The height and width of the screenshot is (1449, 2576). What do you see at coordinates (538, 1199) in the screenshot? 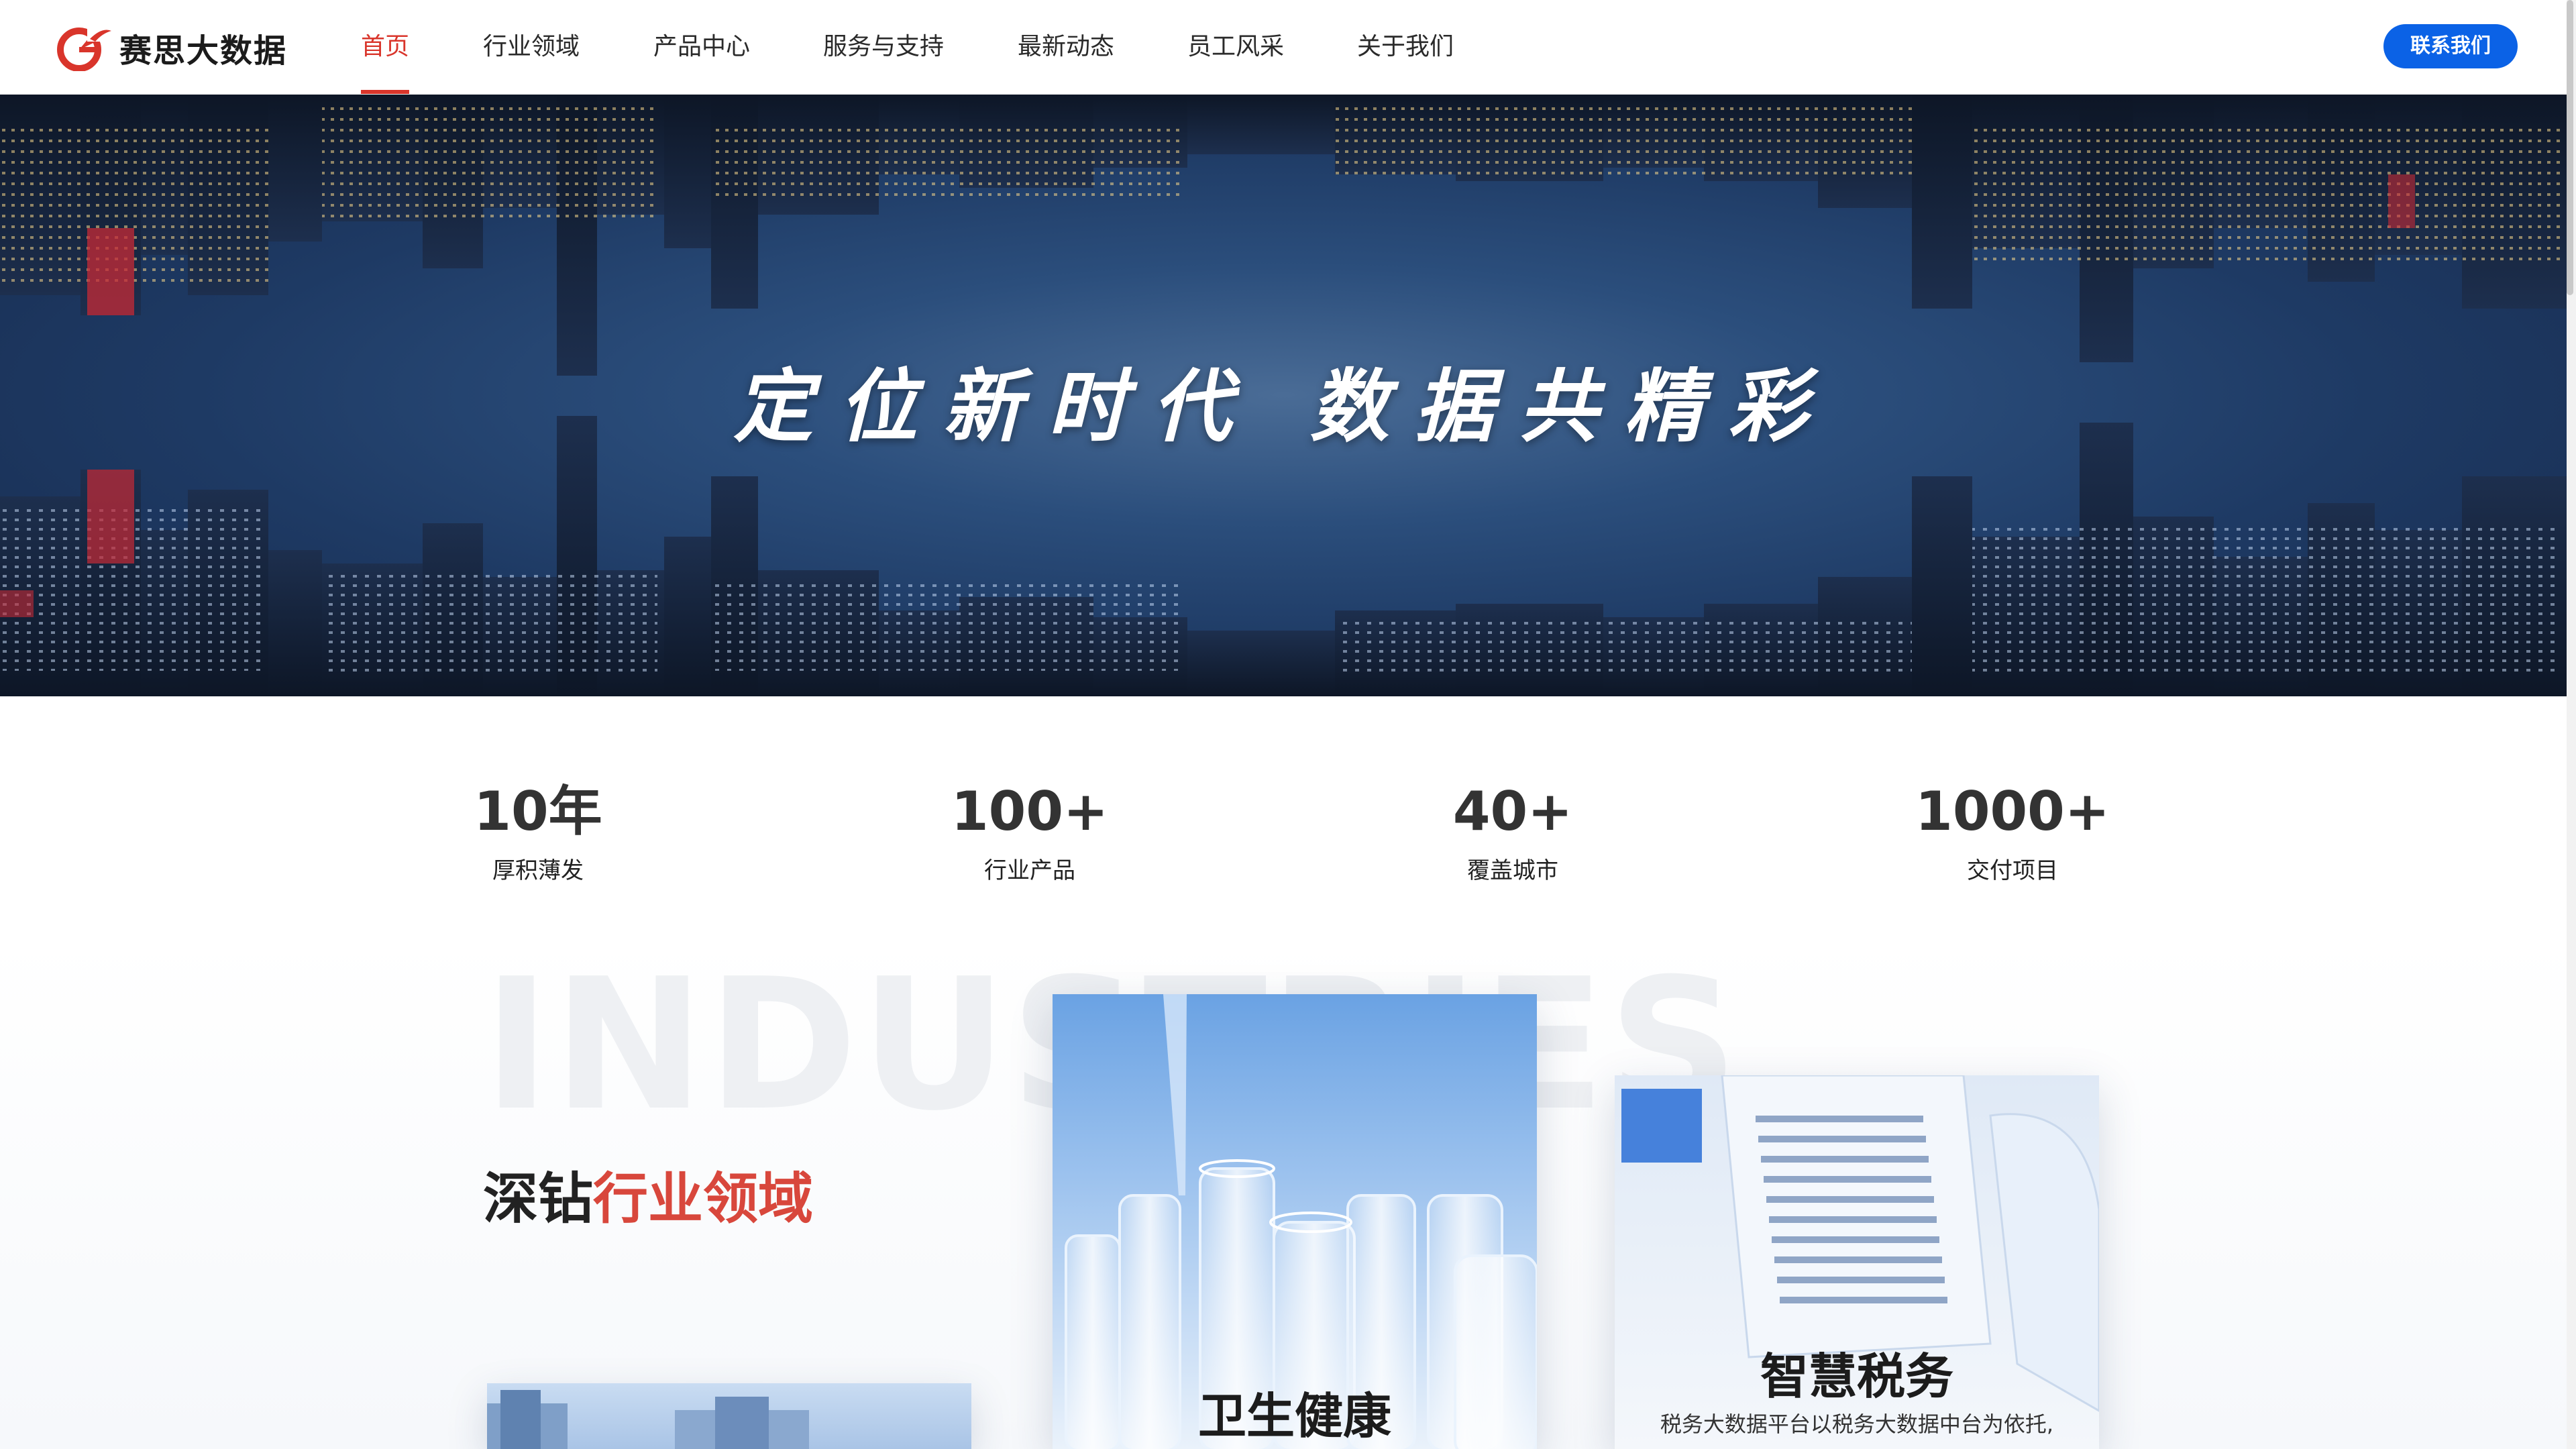
I see `heading-plain: 深钻` at bounding box center [538, 1199].